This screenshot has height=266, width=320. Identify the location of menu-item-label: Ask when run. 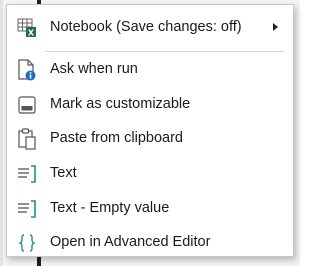
(94, 69).